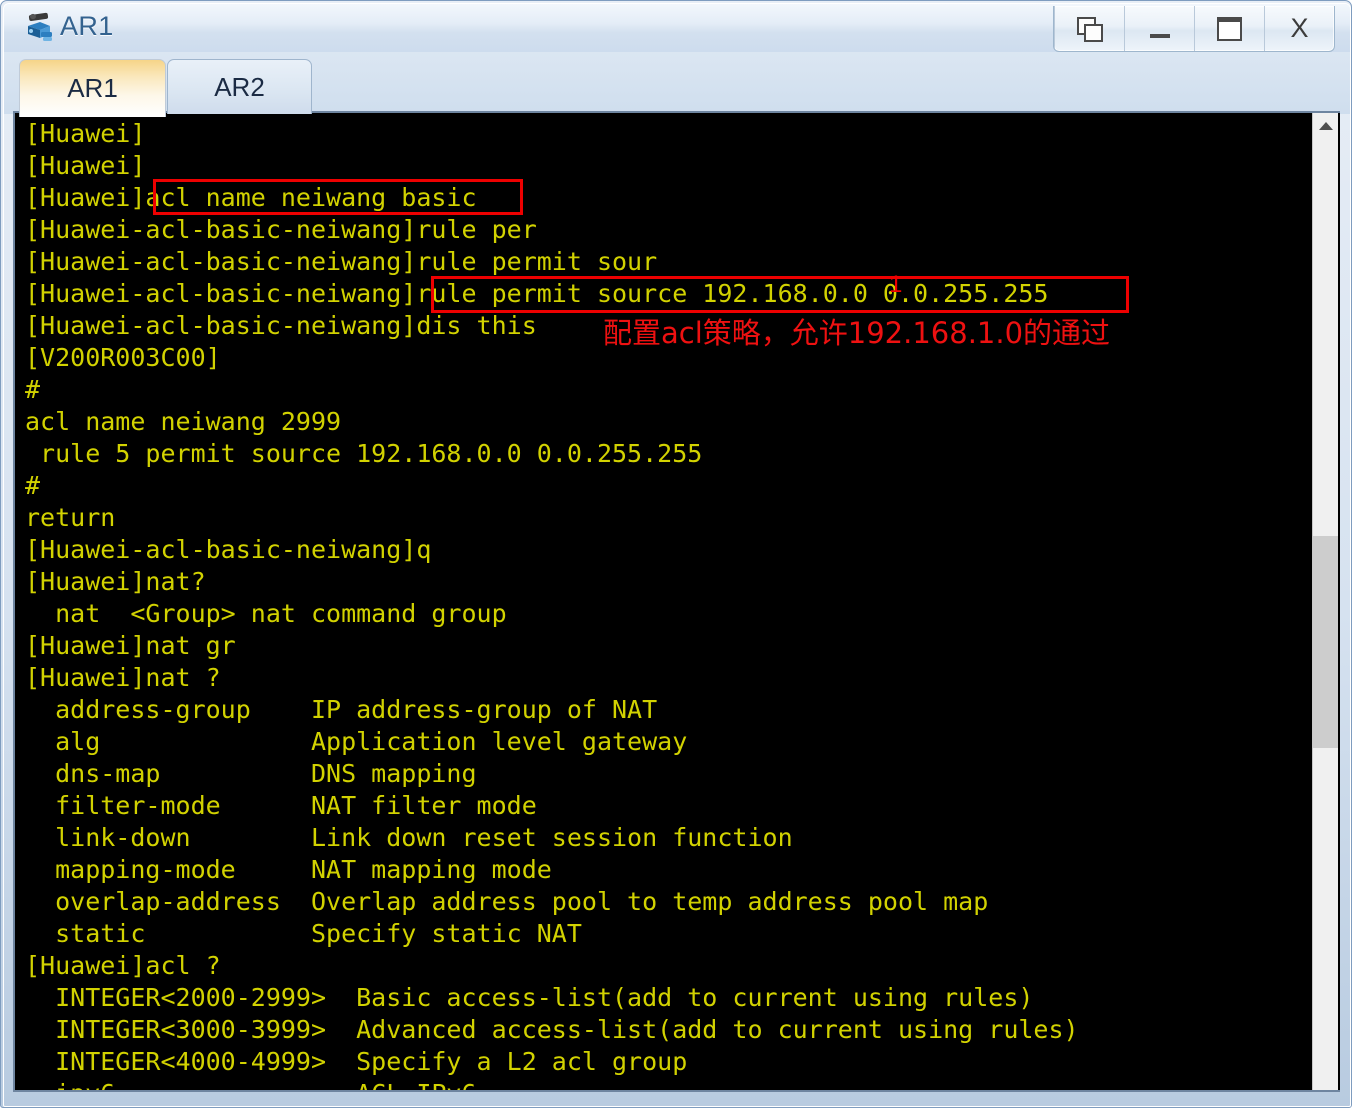 This screenshot has width=1352, height=1108. I want to click on title-bar: AR1 X, so click(677, 28).